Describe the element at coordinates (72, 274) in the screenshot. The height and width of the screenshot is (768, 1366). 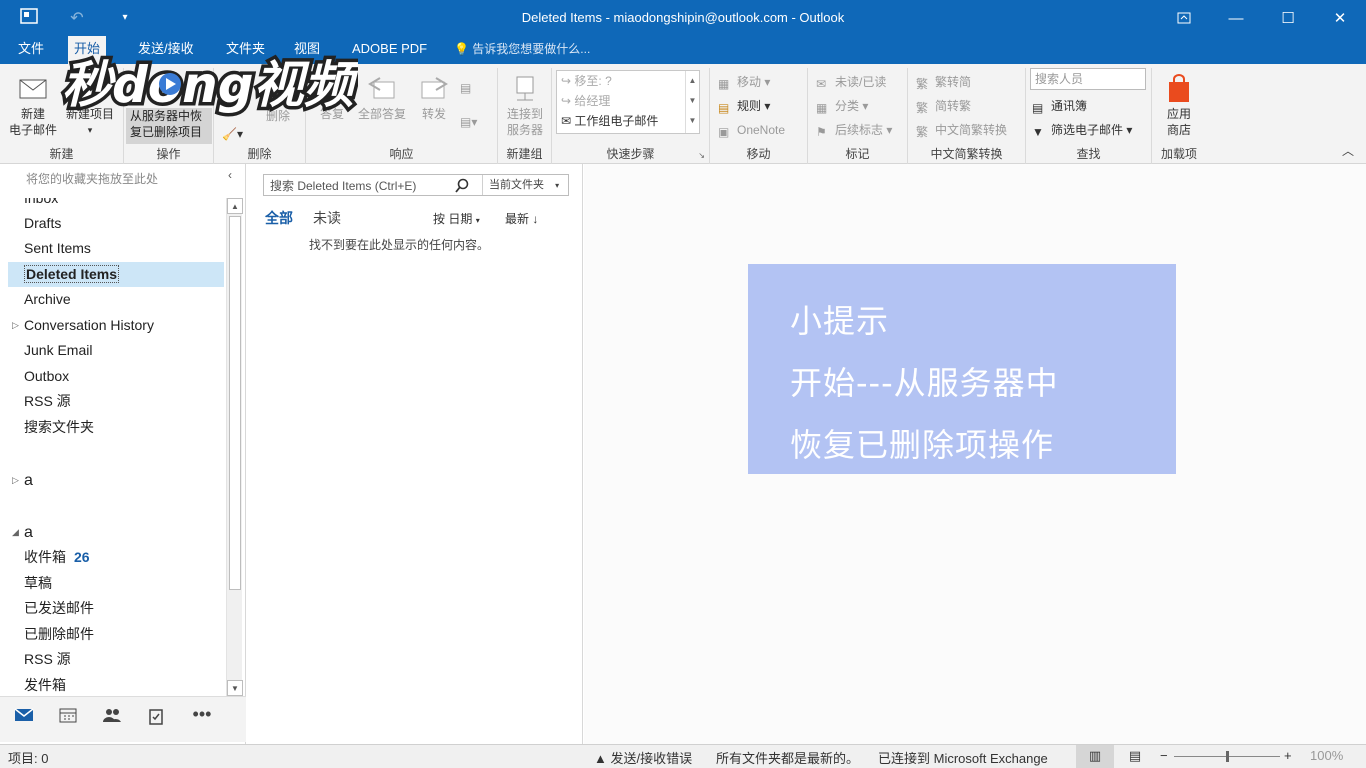
I see `folder-deleted-items-label: Deleted Items` at that location.